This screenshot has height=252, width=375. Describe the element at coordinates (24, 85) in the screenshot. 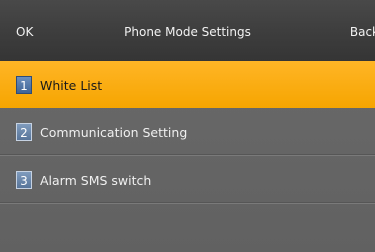

I see `number-badge: 1` at that location.